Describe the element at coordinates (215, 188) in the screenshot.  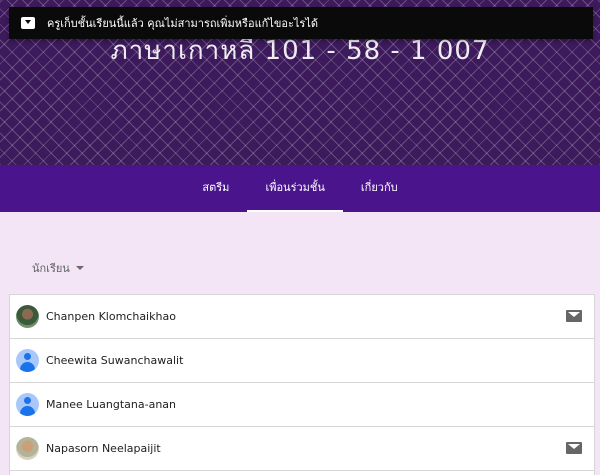
I see `tab-stream: สตรีม` at that location.